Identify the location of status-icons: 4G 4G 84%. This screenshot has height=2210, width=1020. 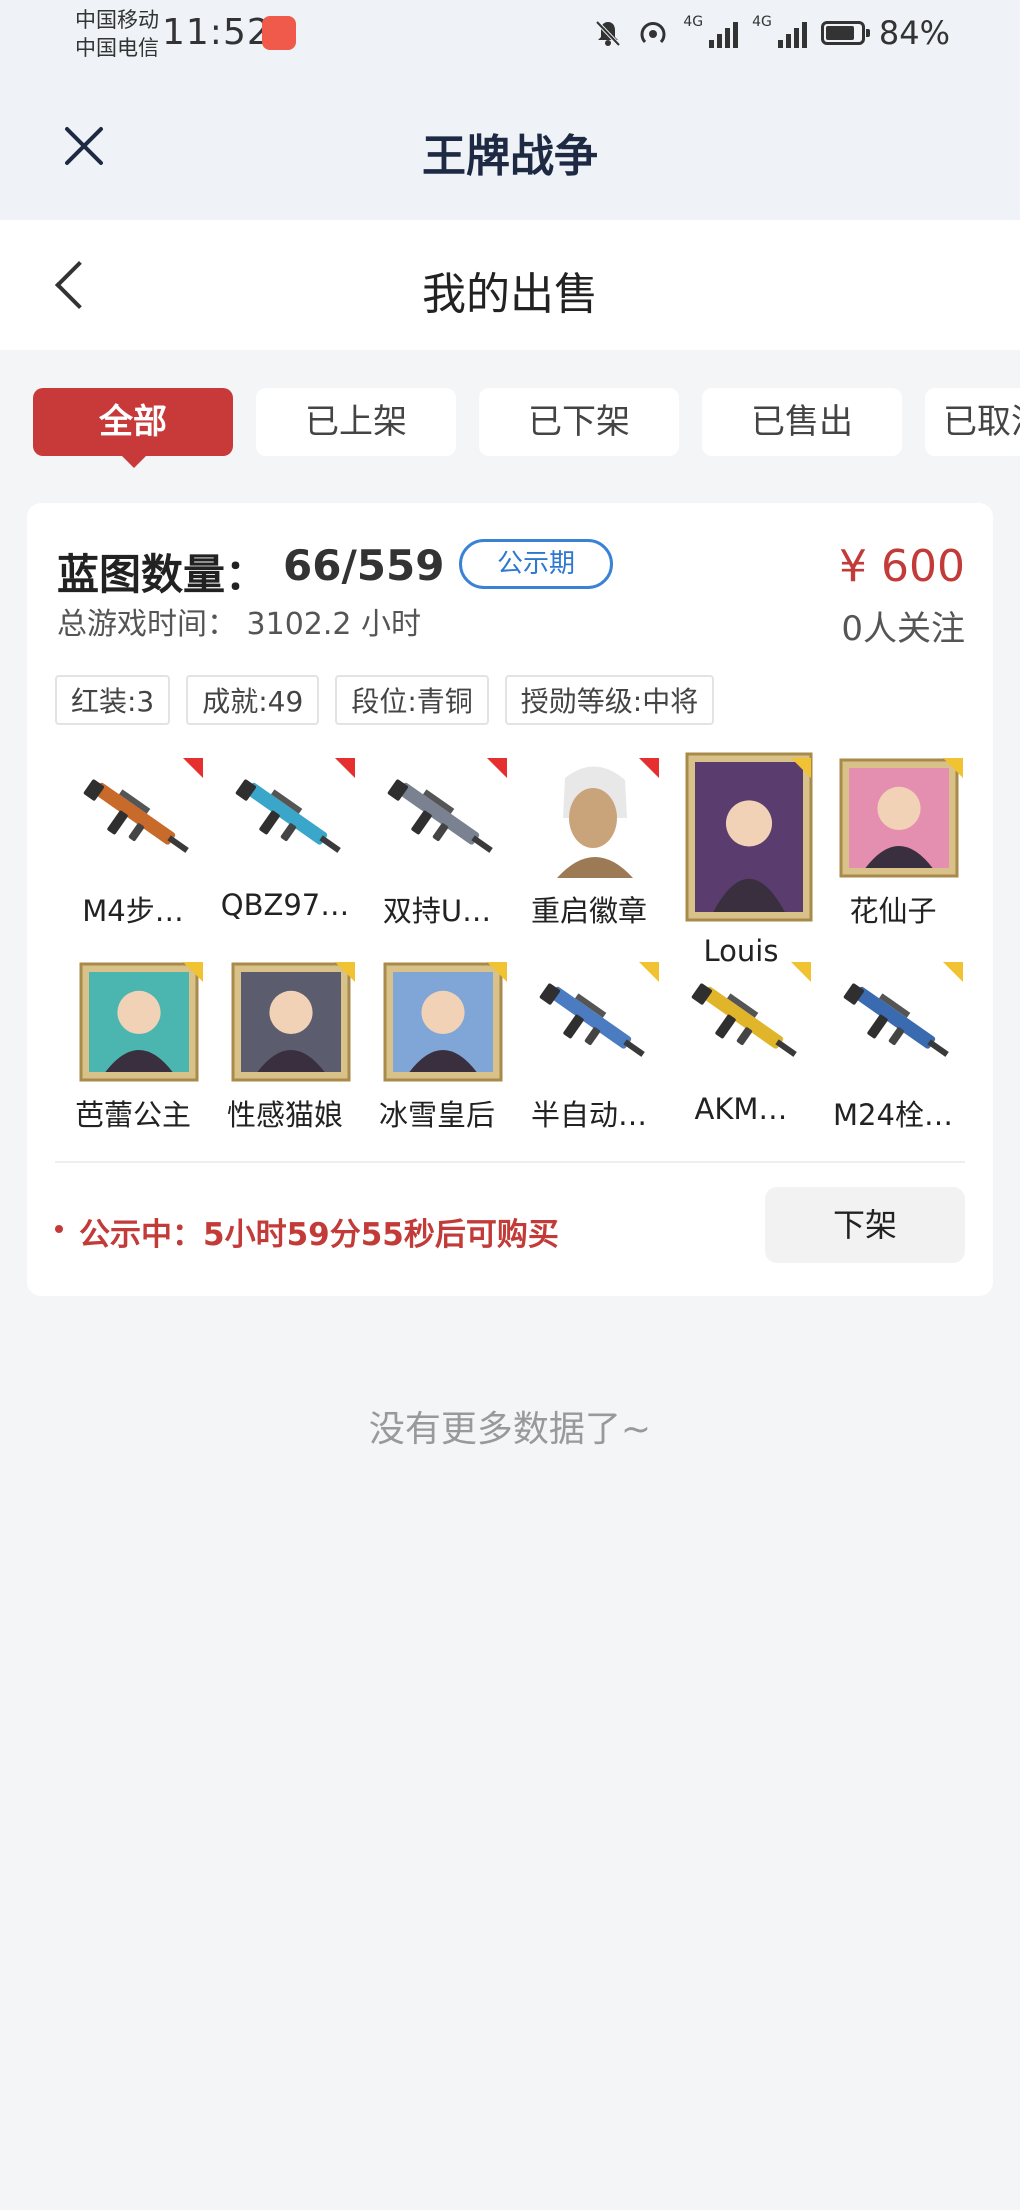
(771, 33).